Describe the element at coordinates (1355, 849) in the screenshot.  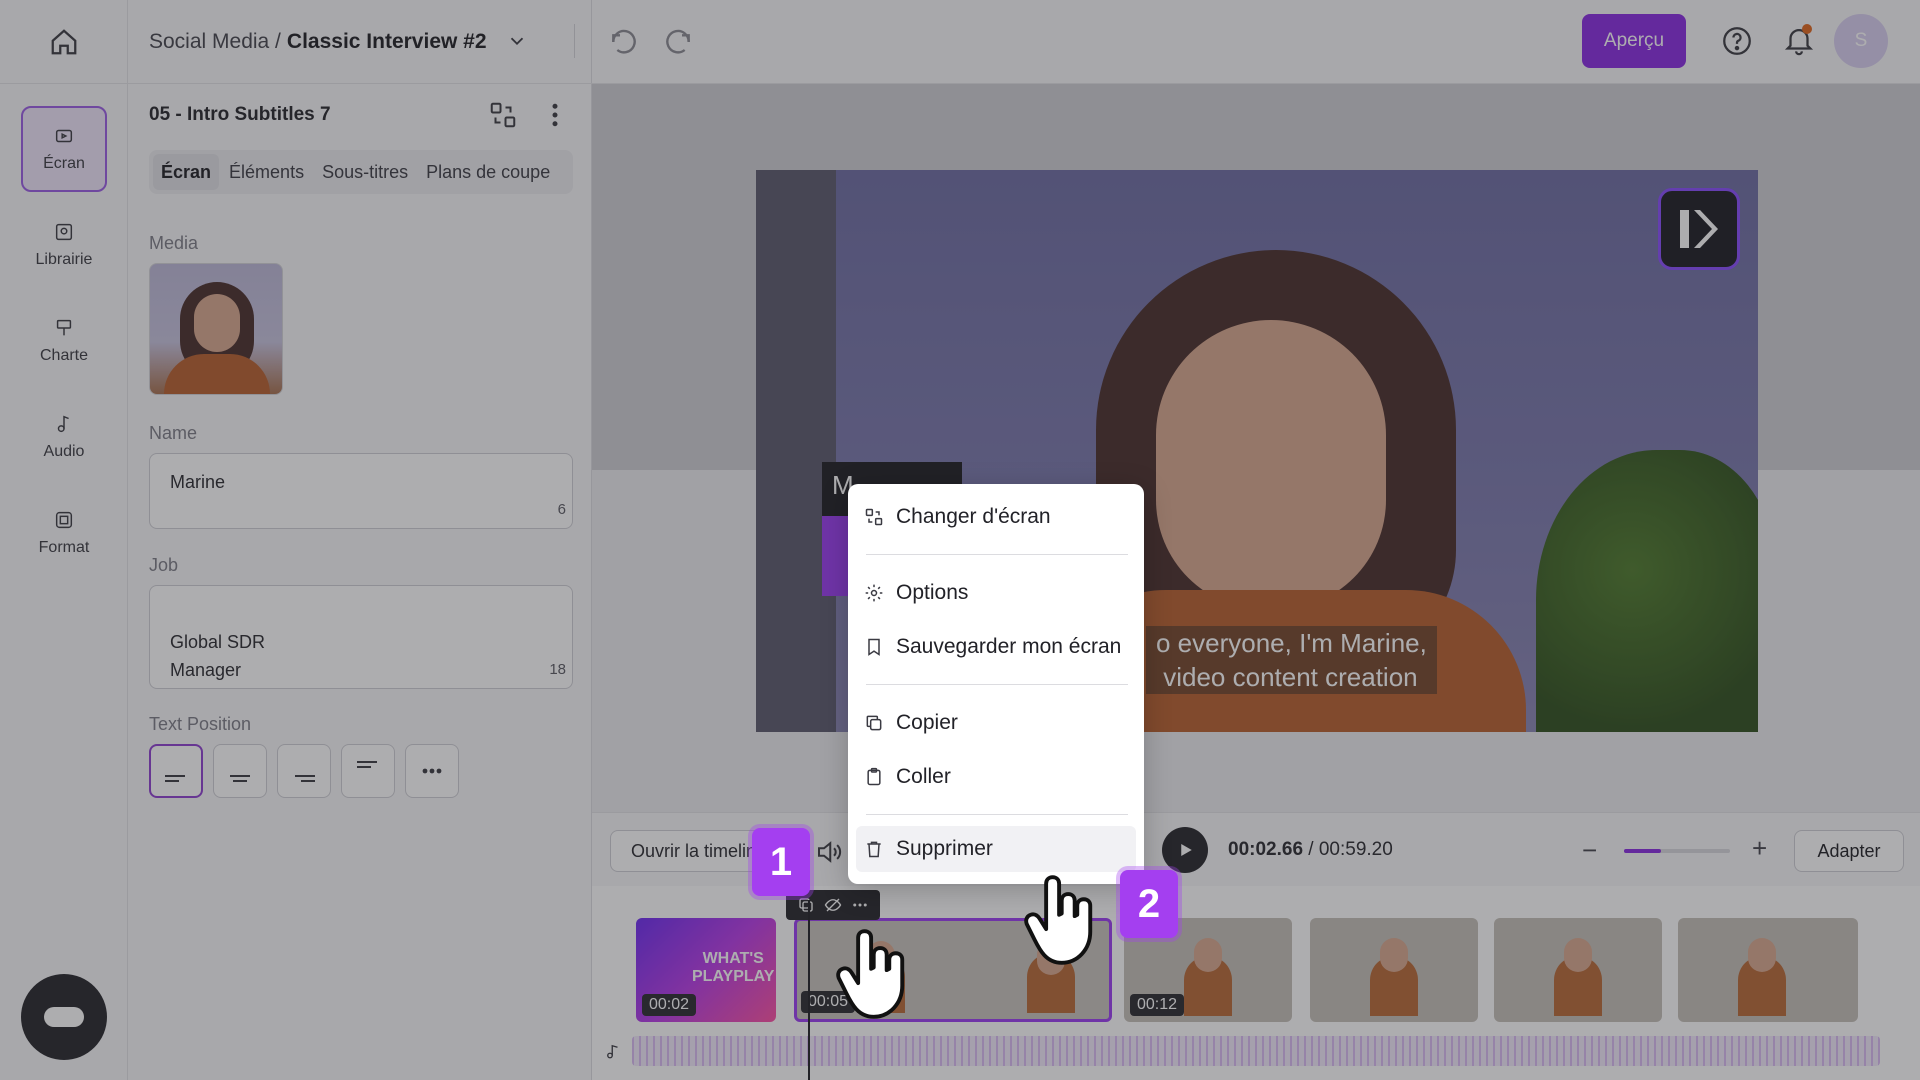
I see `total-time: 00:59.20` at that location.